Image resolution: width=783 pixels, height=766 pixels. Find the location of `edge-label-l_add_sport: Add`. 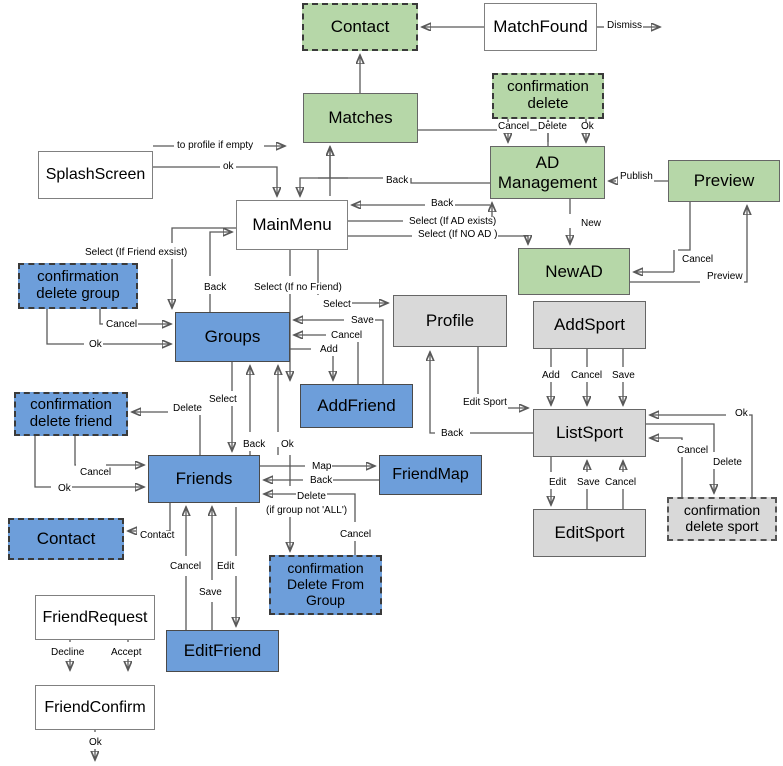

edge-label-l_add_sport: Add is located at coordinates (551, 376).